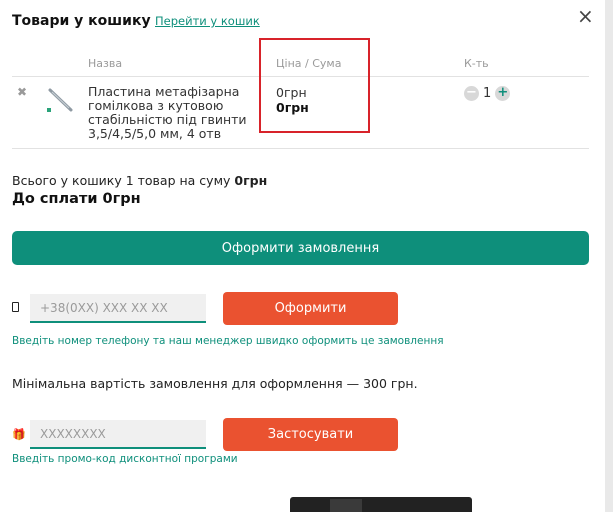 The width and height of the screenshot is (613, 512). I want to click on promo-code-input: XXXXXXXX, so click(118, 434).